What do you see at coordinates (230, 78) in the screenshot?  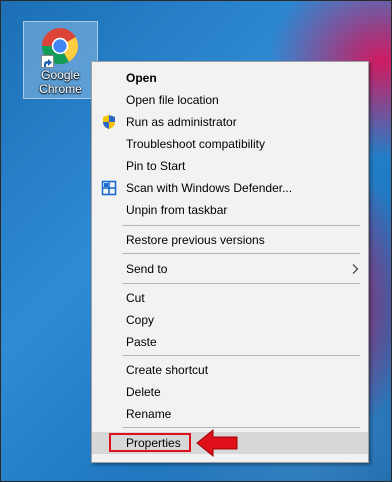 I see `menu-item-open: Open` at bounding box center [230, 78].